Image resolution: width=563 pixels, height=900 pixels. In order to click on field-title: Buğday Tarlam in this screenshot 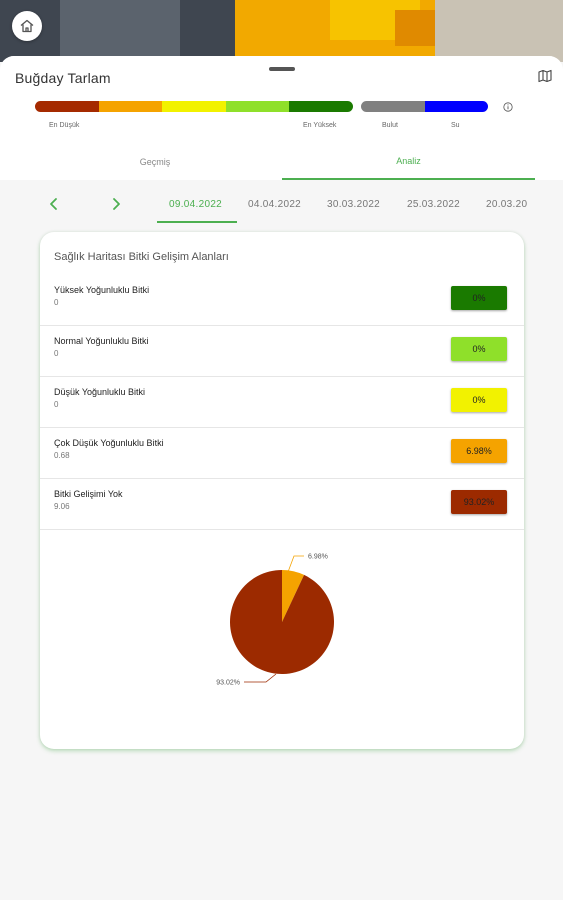, I will do `click(63, 78)`.